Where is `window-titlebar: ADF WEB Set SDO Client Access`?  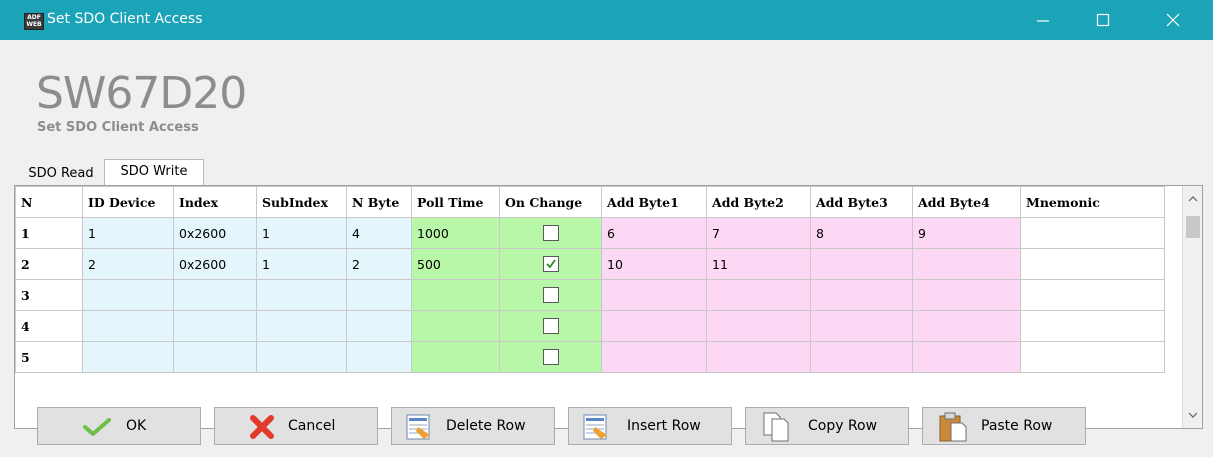 window-titlebar: ADF WEB Set SDO Client Access is located at coordinates (606, 20).